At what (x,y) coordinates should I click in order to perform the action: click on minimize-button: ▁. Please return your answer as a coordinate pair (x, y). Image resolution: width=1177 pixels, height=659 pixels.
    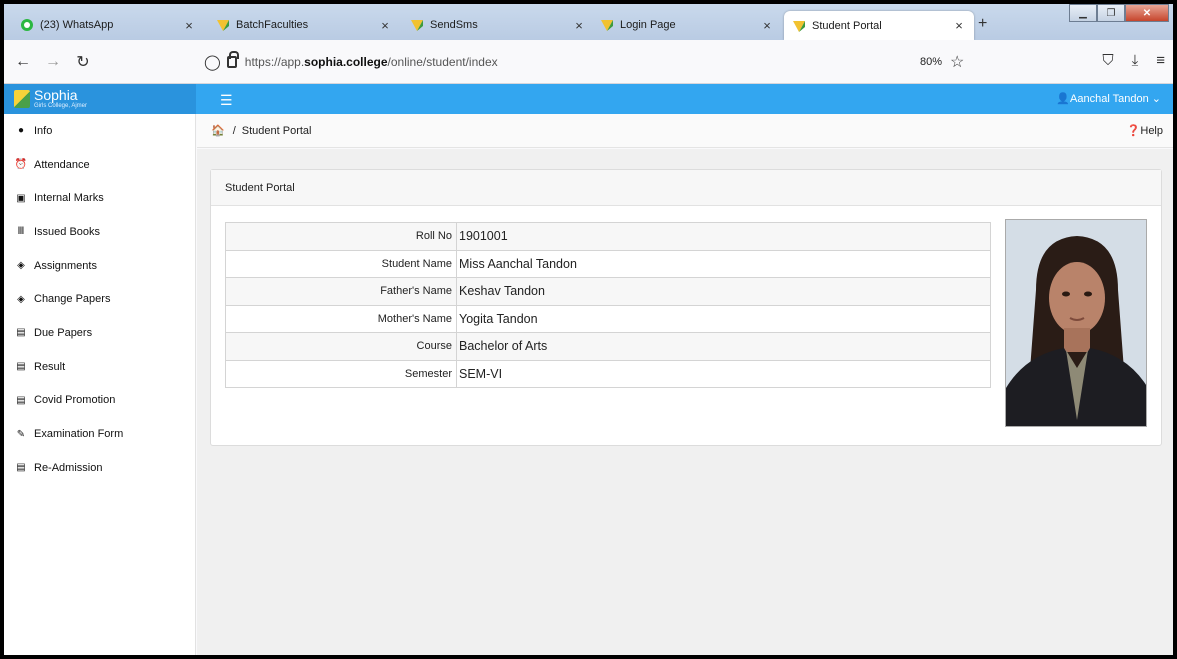
    Looking at the image, I should click on (1083, 13).